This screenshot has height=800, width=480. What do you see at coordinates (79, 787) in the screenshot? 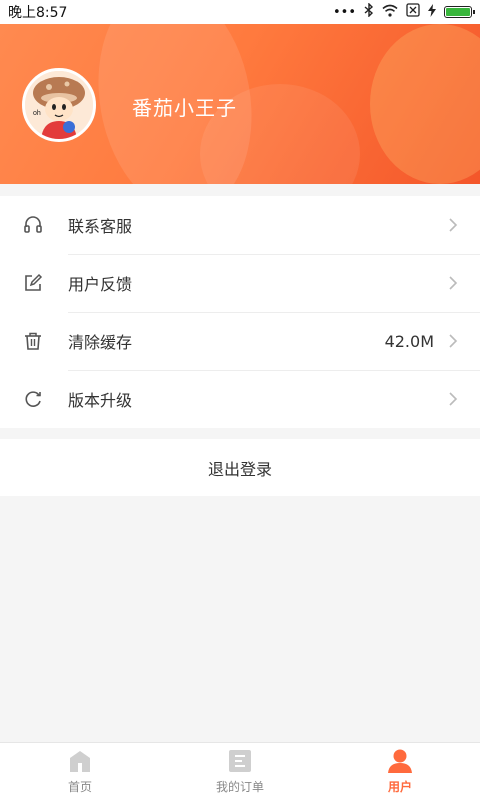
I see `tab-label: 首页` at bounding box center [79, 787].